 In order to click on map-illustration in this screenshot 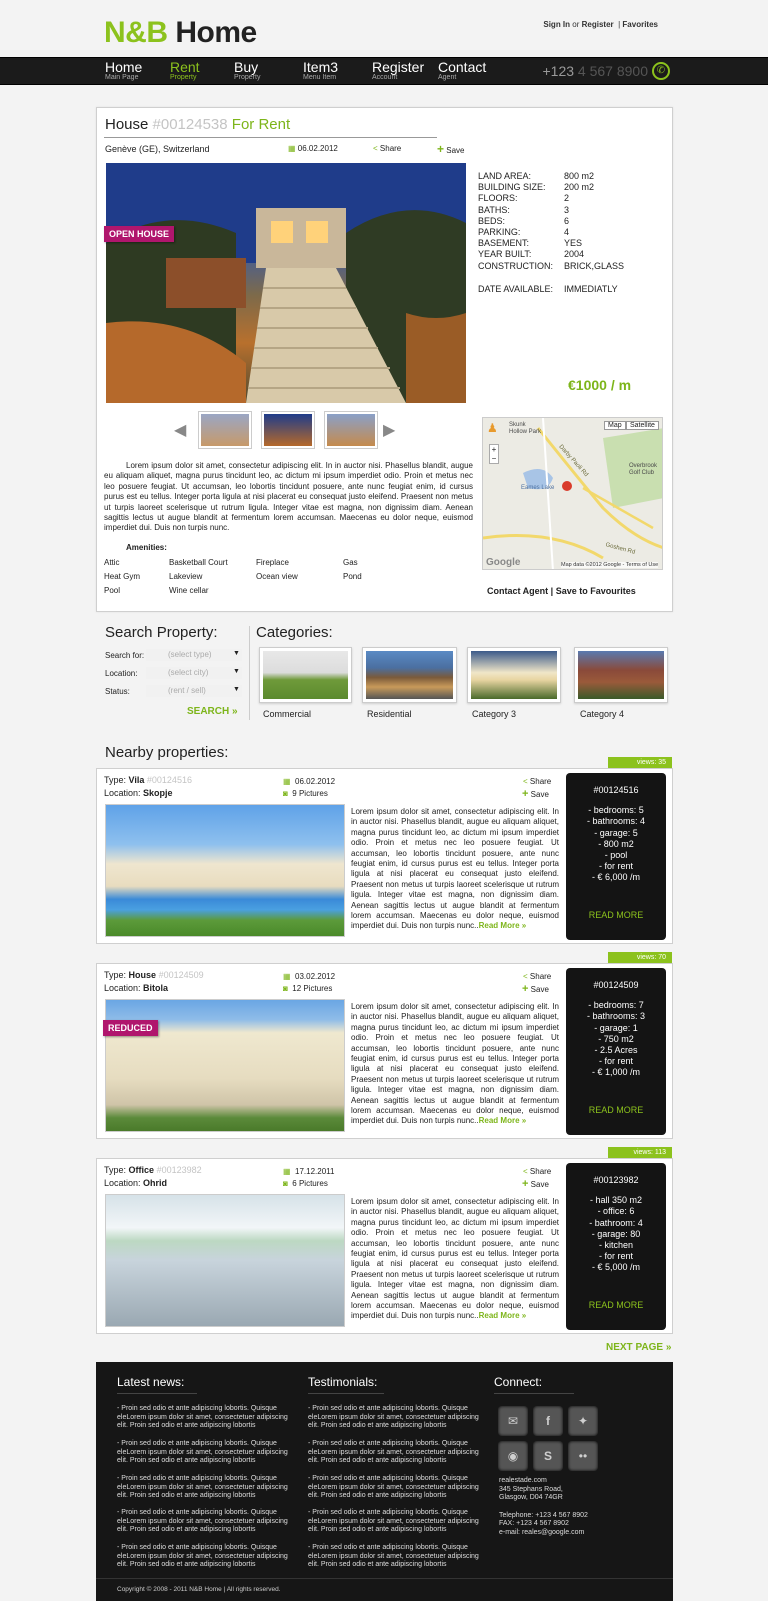, I will do `click(572, 493)`.